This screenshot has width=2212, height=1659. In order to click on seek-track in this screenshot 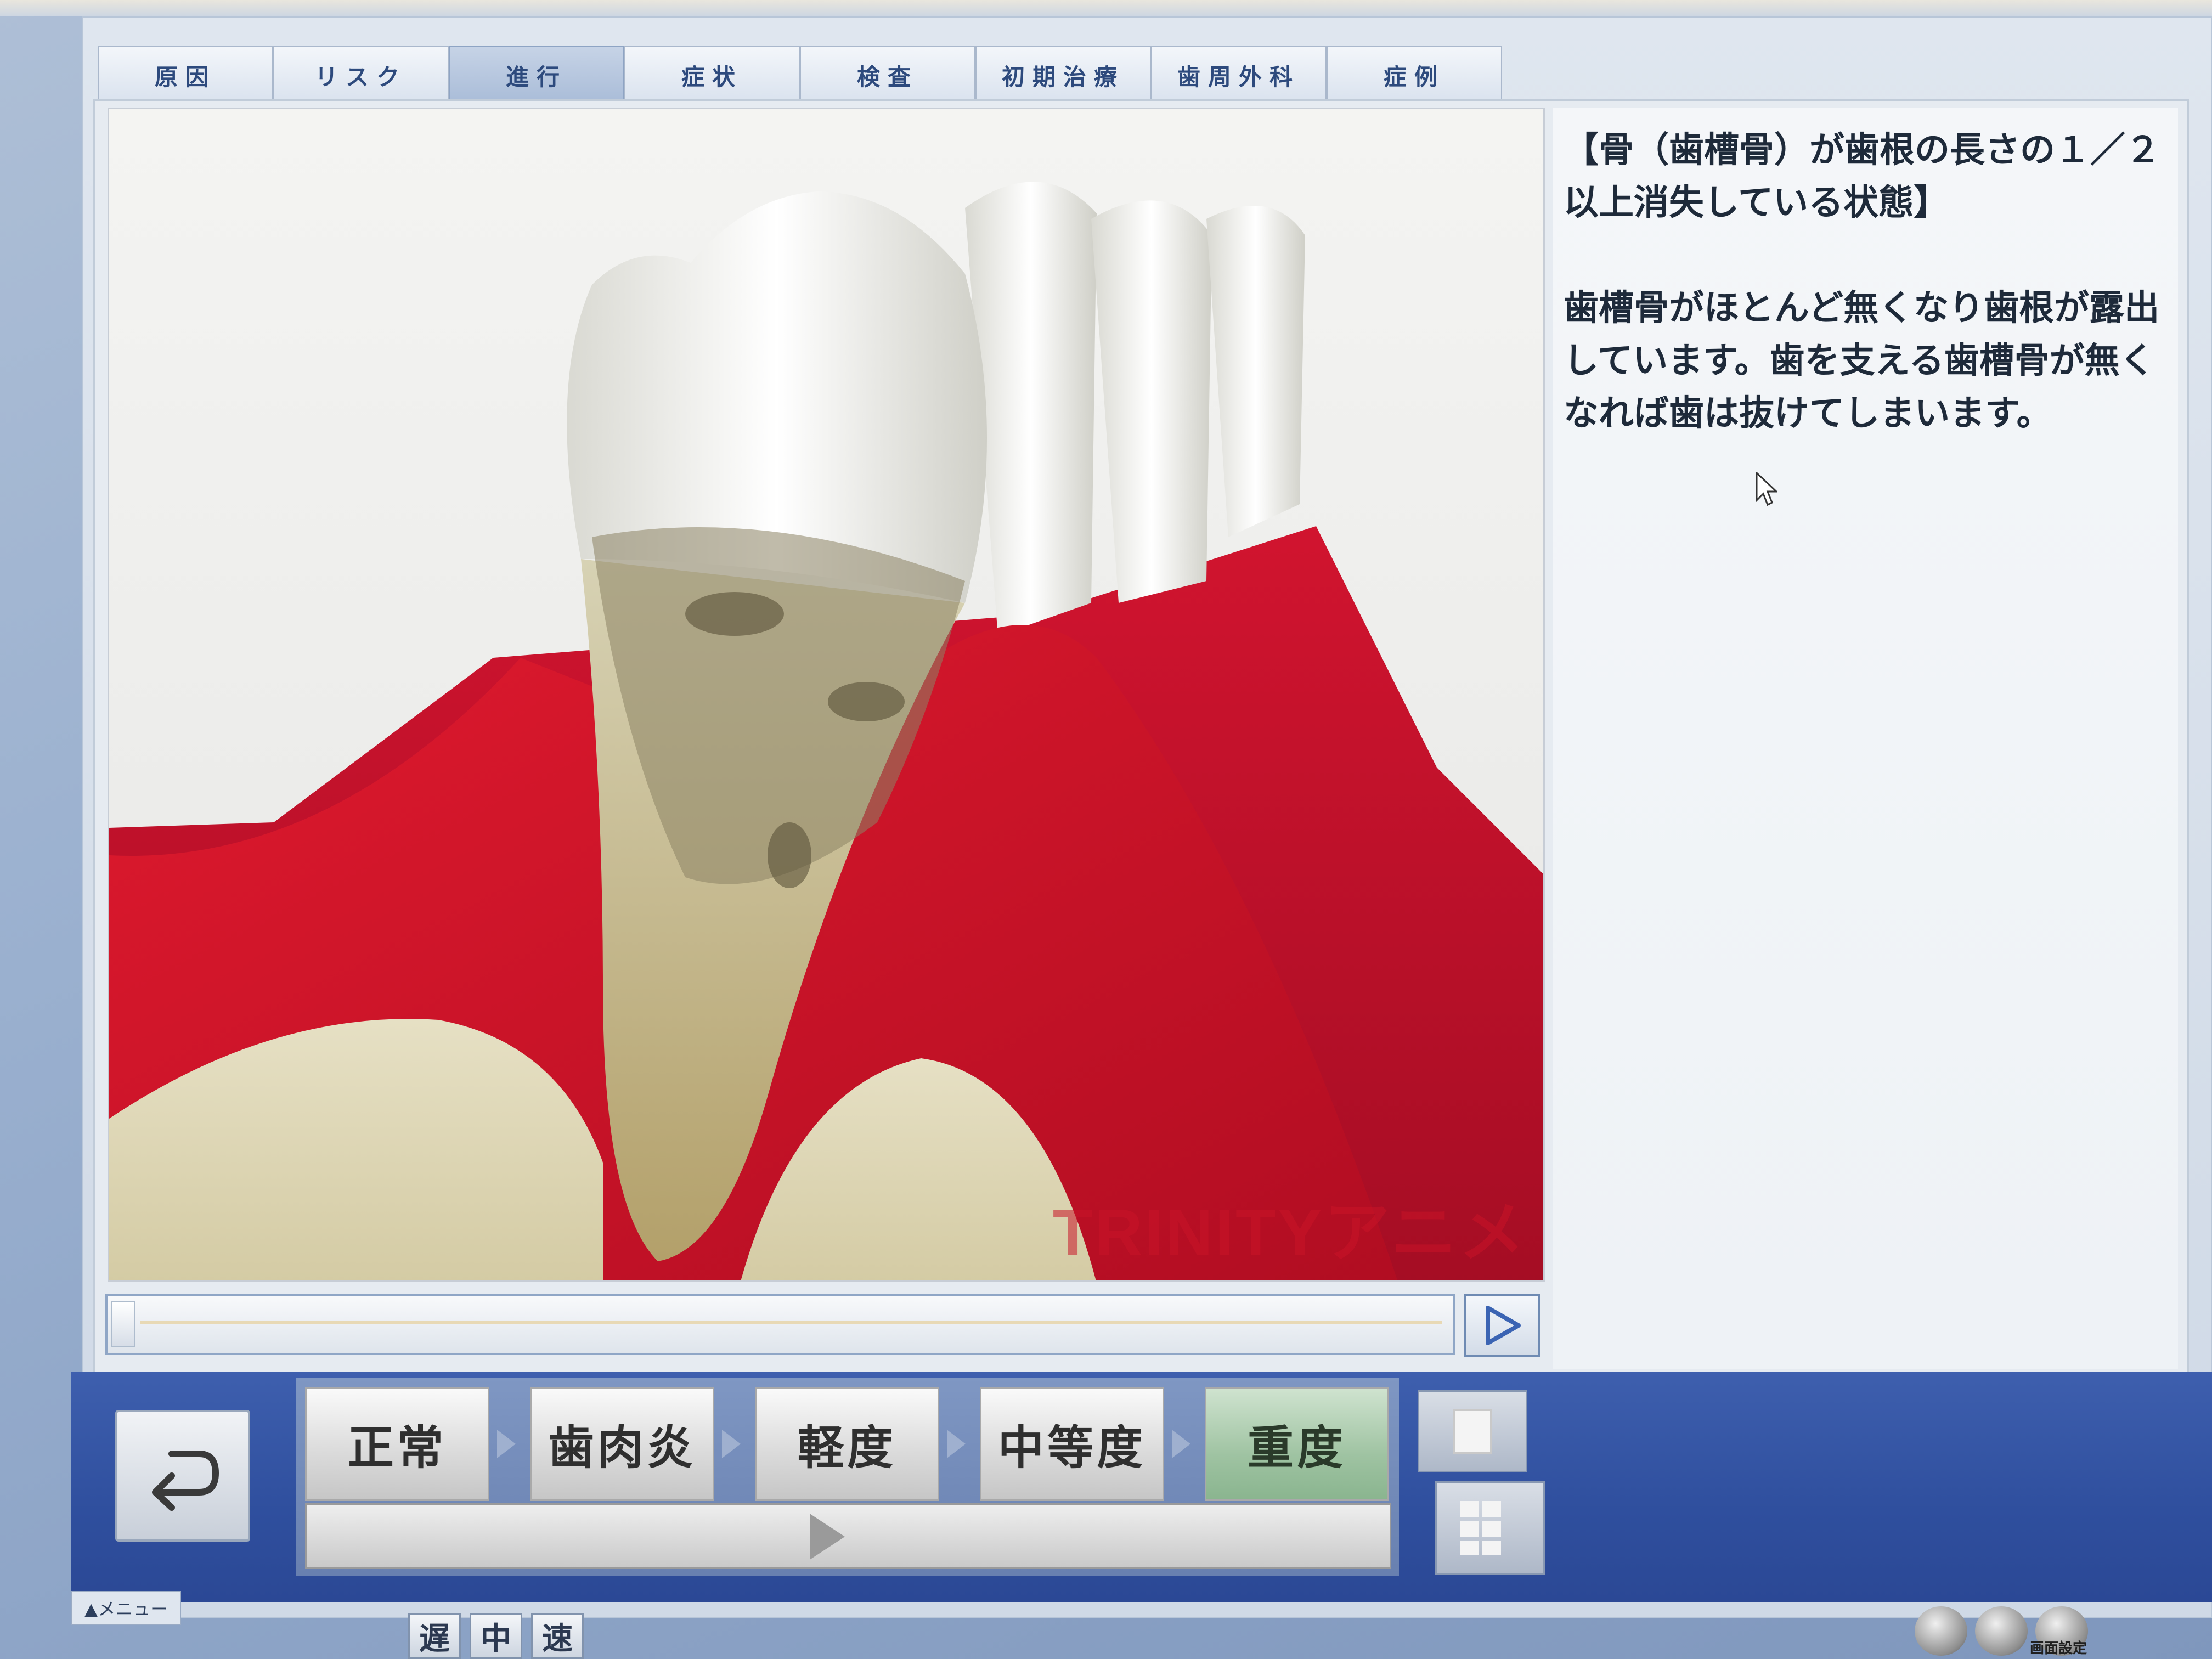, I will do `click(791, 1322)`.